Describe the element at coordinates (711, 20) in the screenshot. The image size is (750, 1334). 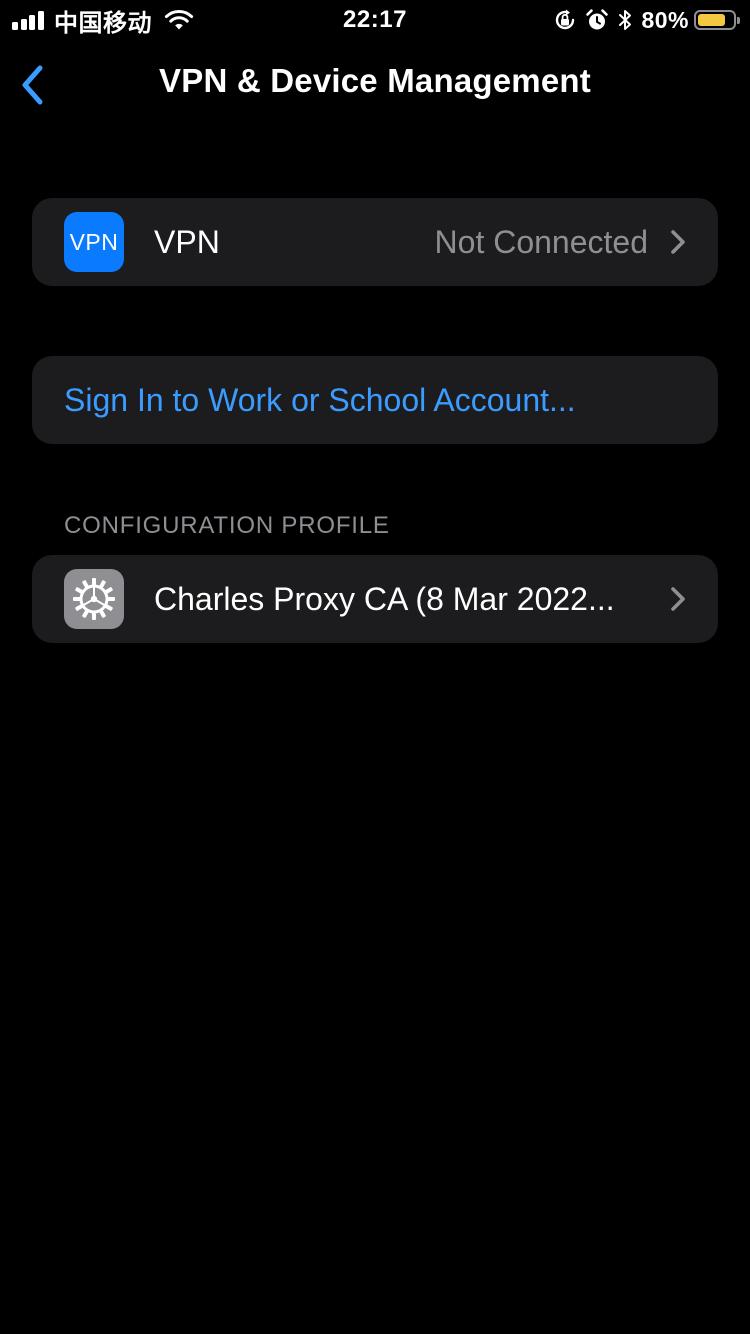
I see `battery-level-fill` at that location.